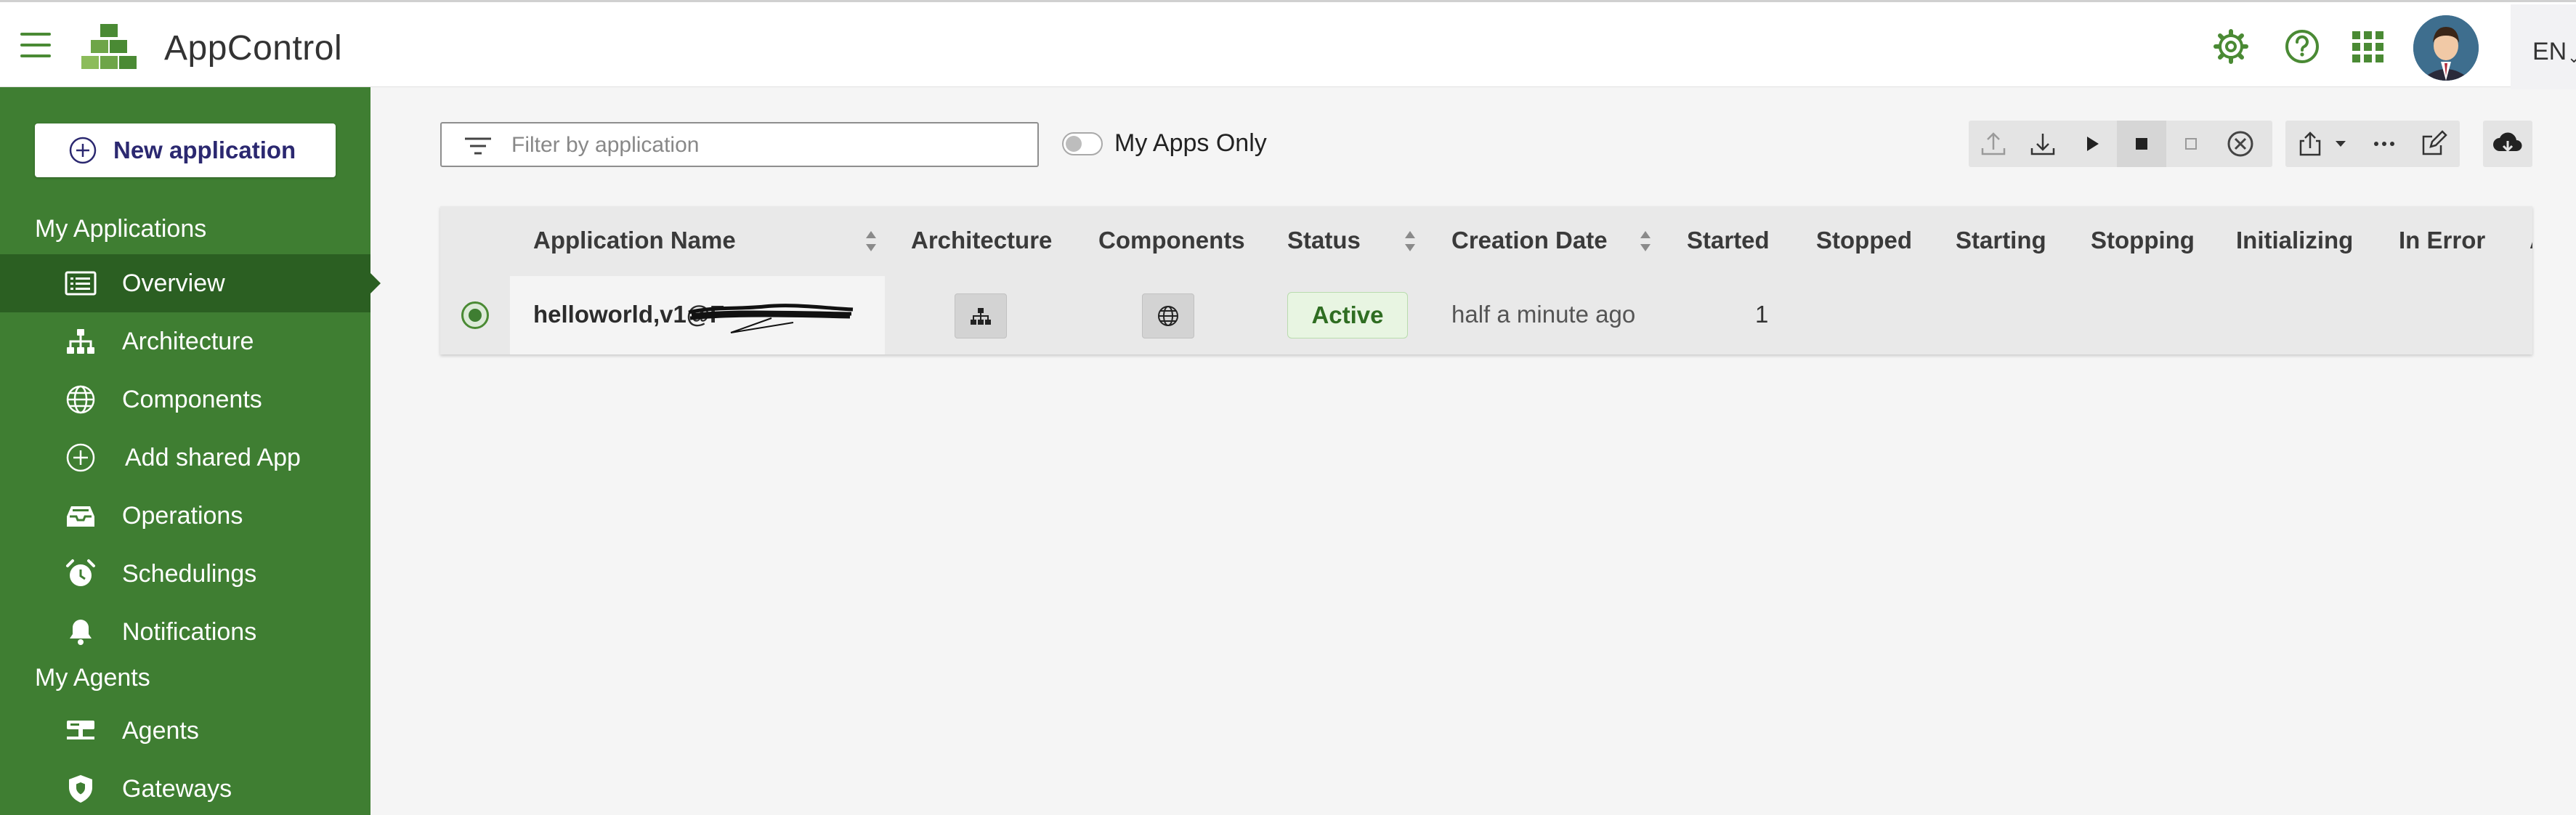 This screenshot has width=2576, height=815. Describe the element at coordinates (1074, 144) in the screenshot. I see `toggle-knob` at that location.